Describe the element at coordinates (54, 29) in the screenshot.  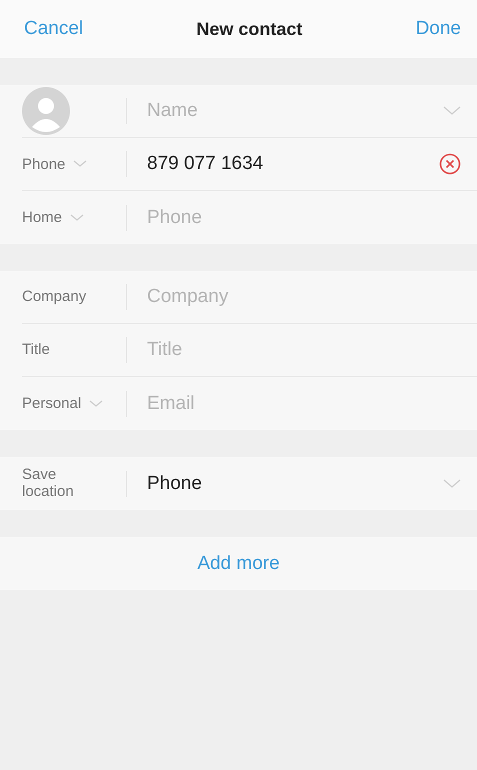
I see `cancel-button: Cancel` at that location.